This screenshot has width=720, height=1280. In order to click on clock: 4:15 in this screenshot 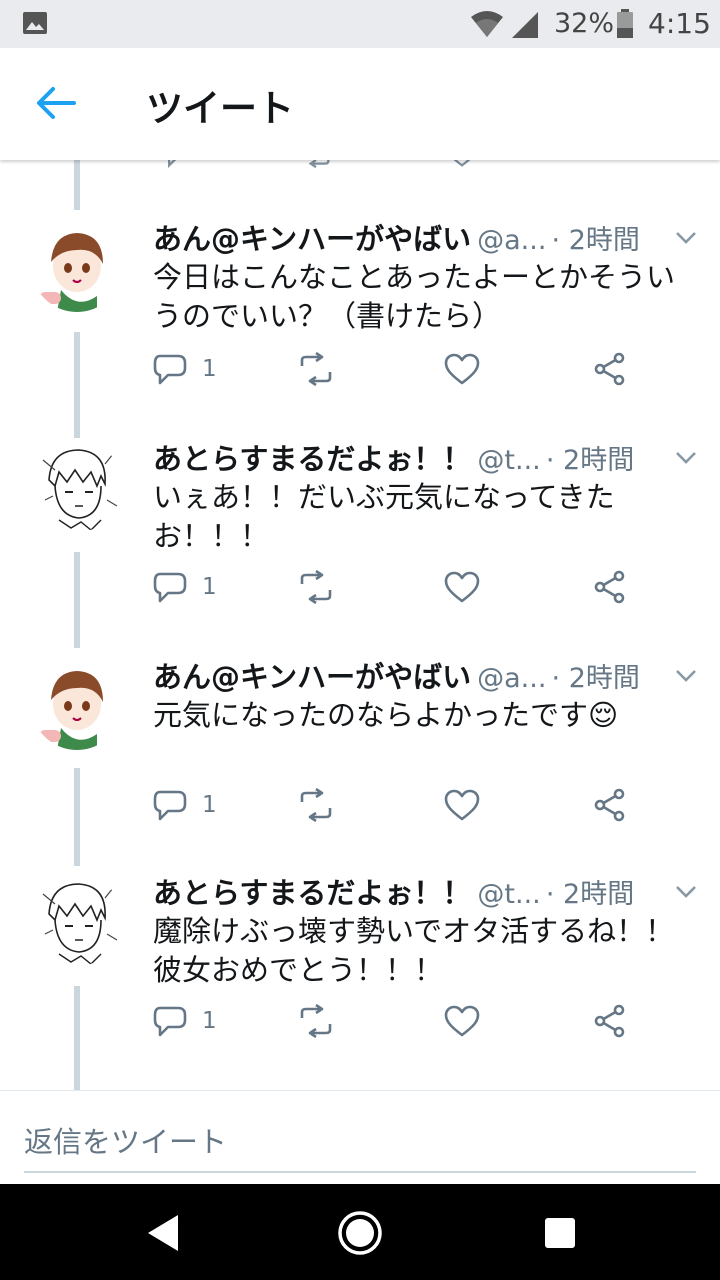, I will do `click(679, 23)`.